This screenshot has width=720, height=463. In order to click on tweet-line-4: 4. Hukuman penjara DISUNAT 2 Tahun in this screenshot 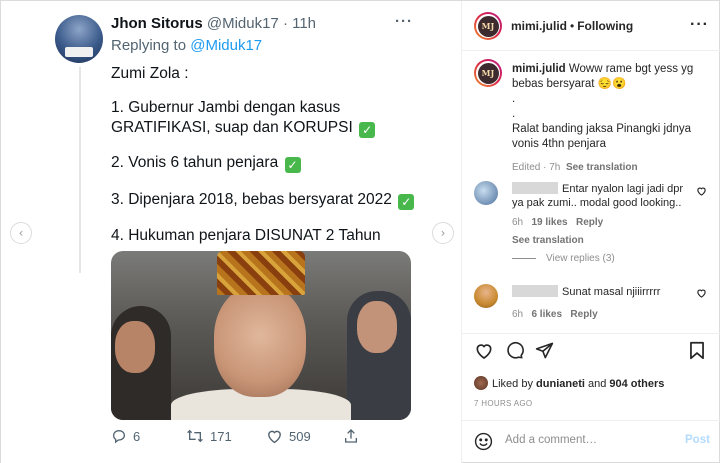, I will do `click(246, 235)`.